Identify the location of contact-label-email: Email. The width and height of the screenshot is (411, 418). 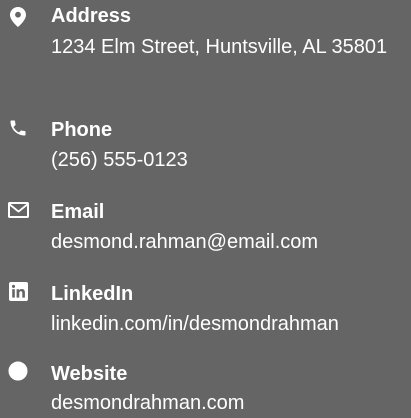
(78, 212).